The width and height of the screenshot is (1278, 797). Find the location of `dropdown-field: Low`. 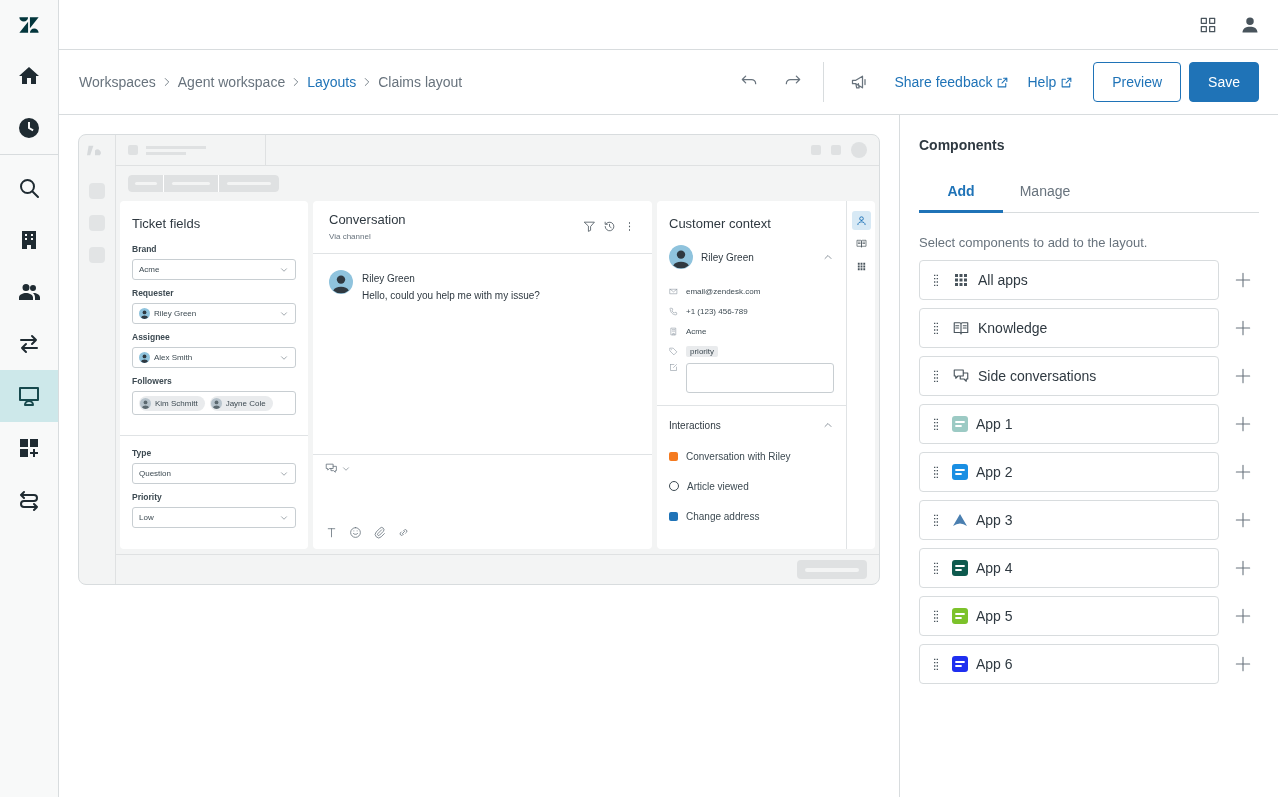

dropdown-field: Low is located at coordinates (214, 517).